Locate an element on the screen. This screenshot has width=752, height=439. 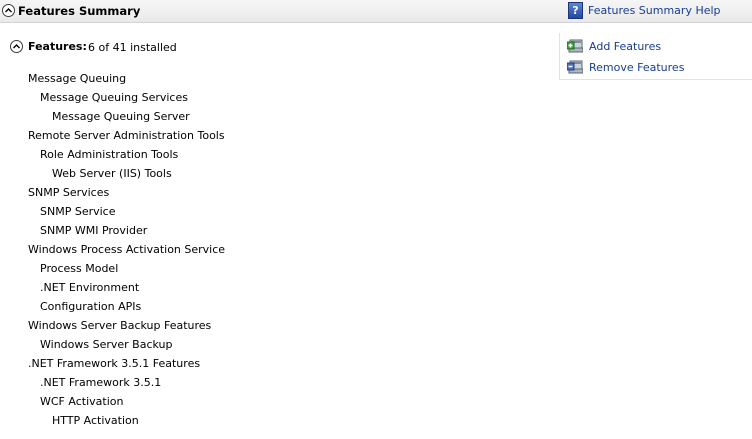
feature-item: Windows Server Backup is located at coordinates (106, 344).